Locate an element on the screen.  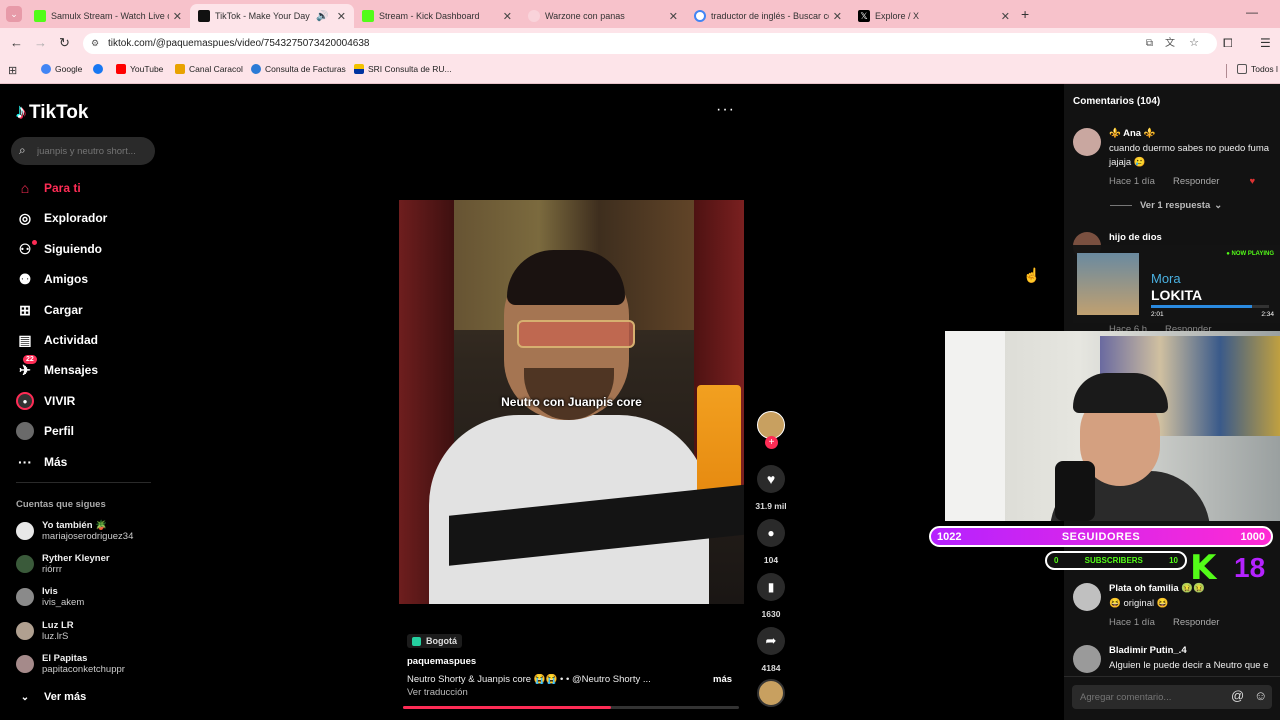
door is located at coordinates (975, 426).